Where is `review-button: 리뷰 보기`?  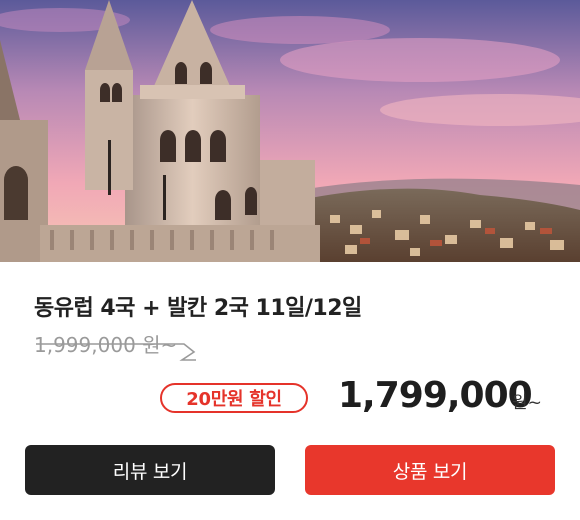
review-button: 리뷰 보기 is located at coordinates (150, 470).